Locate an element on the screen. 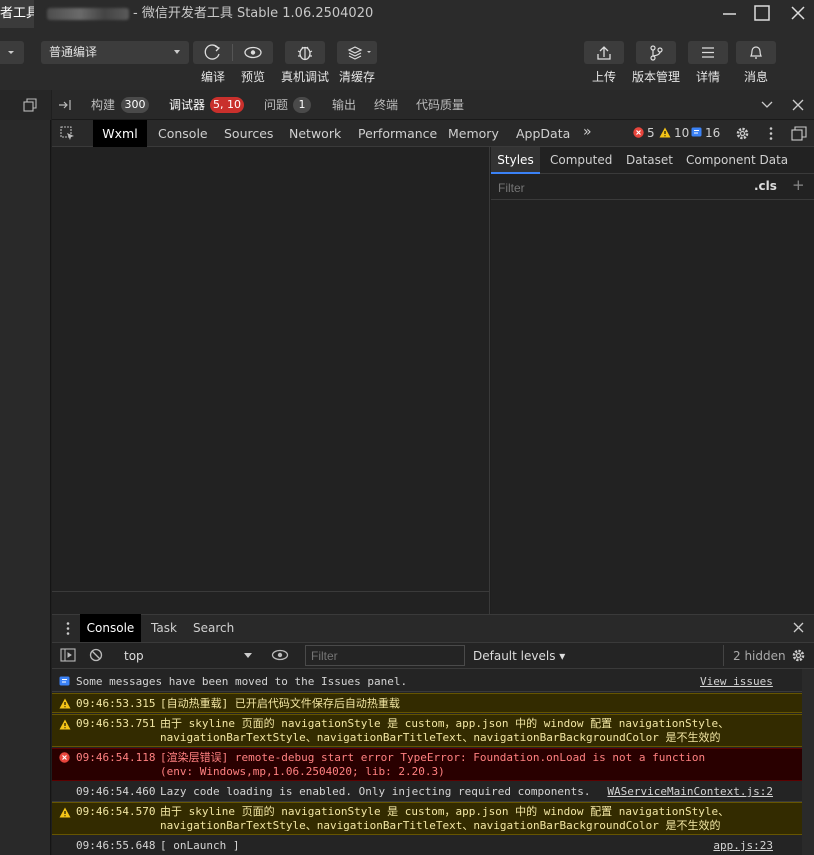  tab-wxml: Wxml is located at coordinates (120, 133).